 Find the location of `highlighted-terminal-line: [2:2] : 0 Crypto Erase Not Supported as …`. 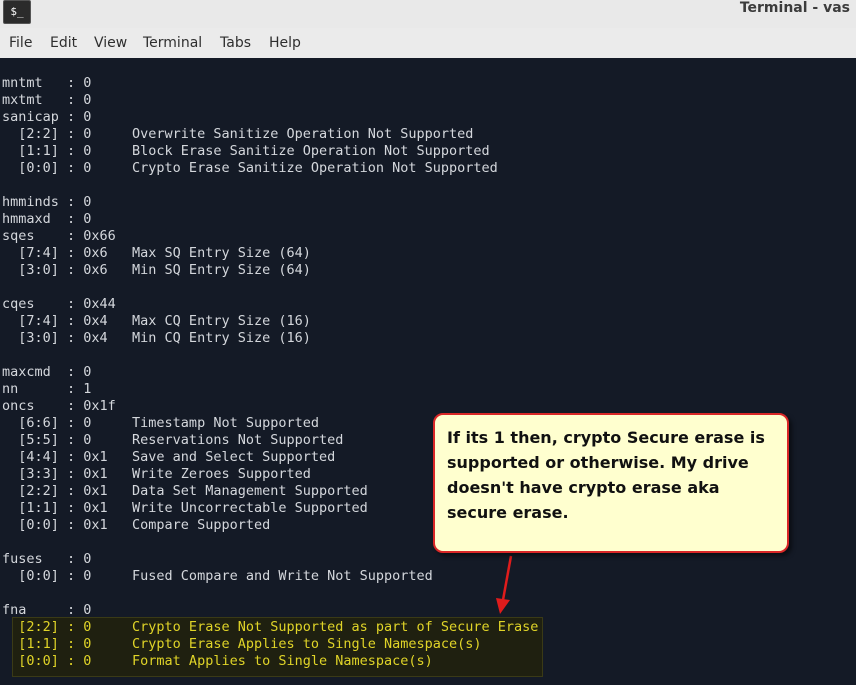

highlighted-terminal-line: [2:2] : 0 Crypto Erase Not Supported as … is located at coordinates (270, 627).